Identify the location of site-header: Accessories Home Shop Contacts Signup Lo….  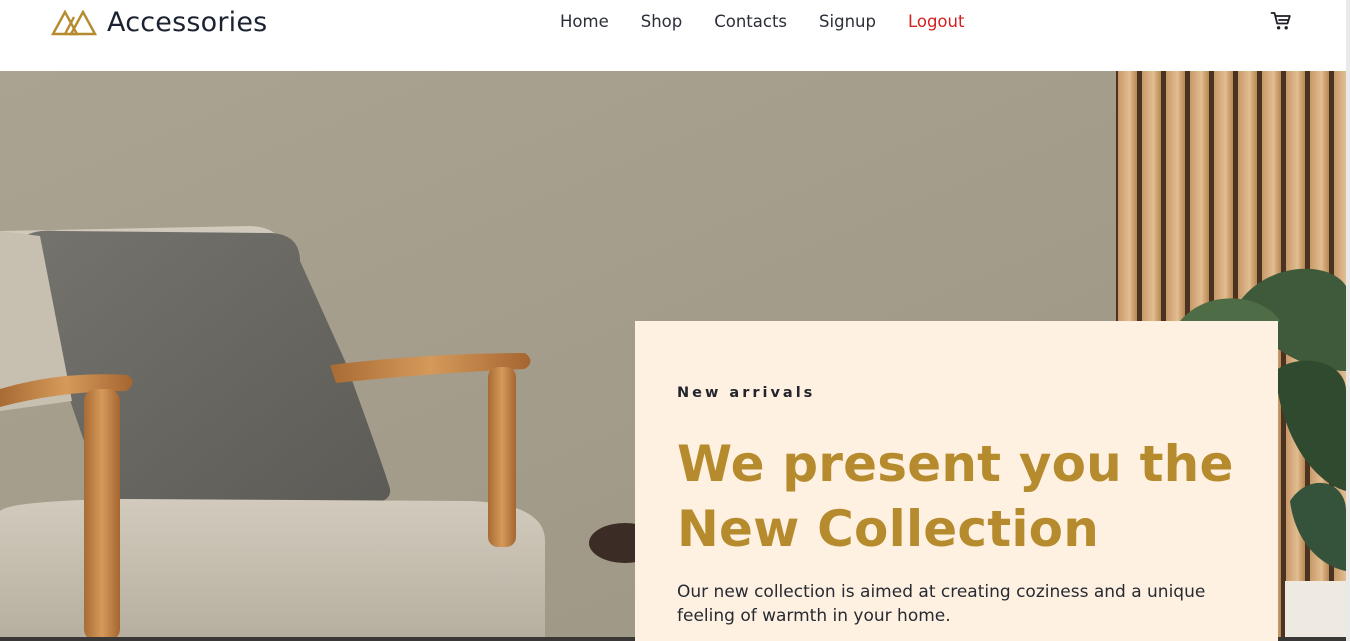
(675, 35).